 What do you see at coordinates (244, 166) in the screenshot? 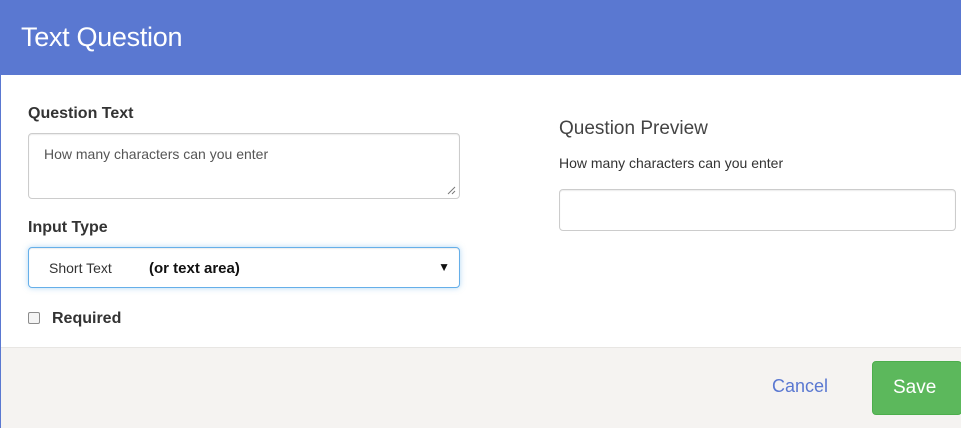
I see `question-text-textarea: How many characters can you enter` at bounding box center [244, 166].